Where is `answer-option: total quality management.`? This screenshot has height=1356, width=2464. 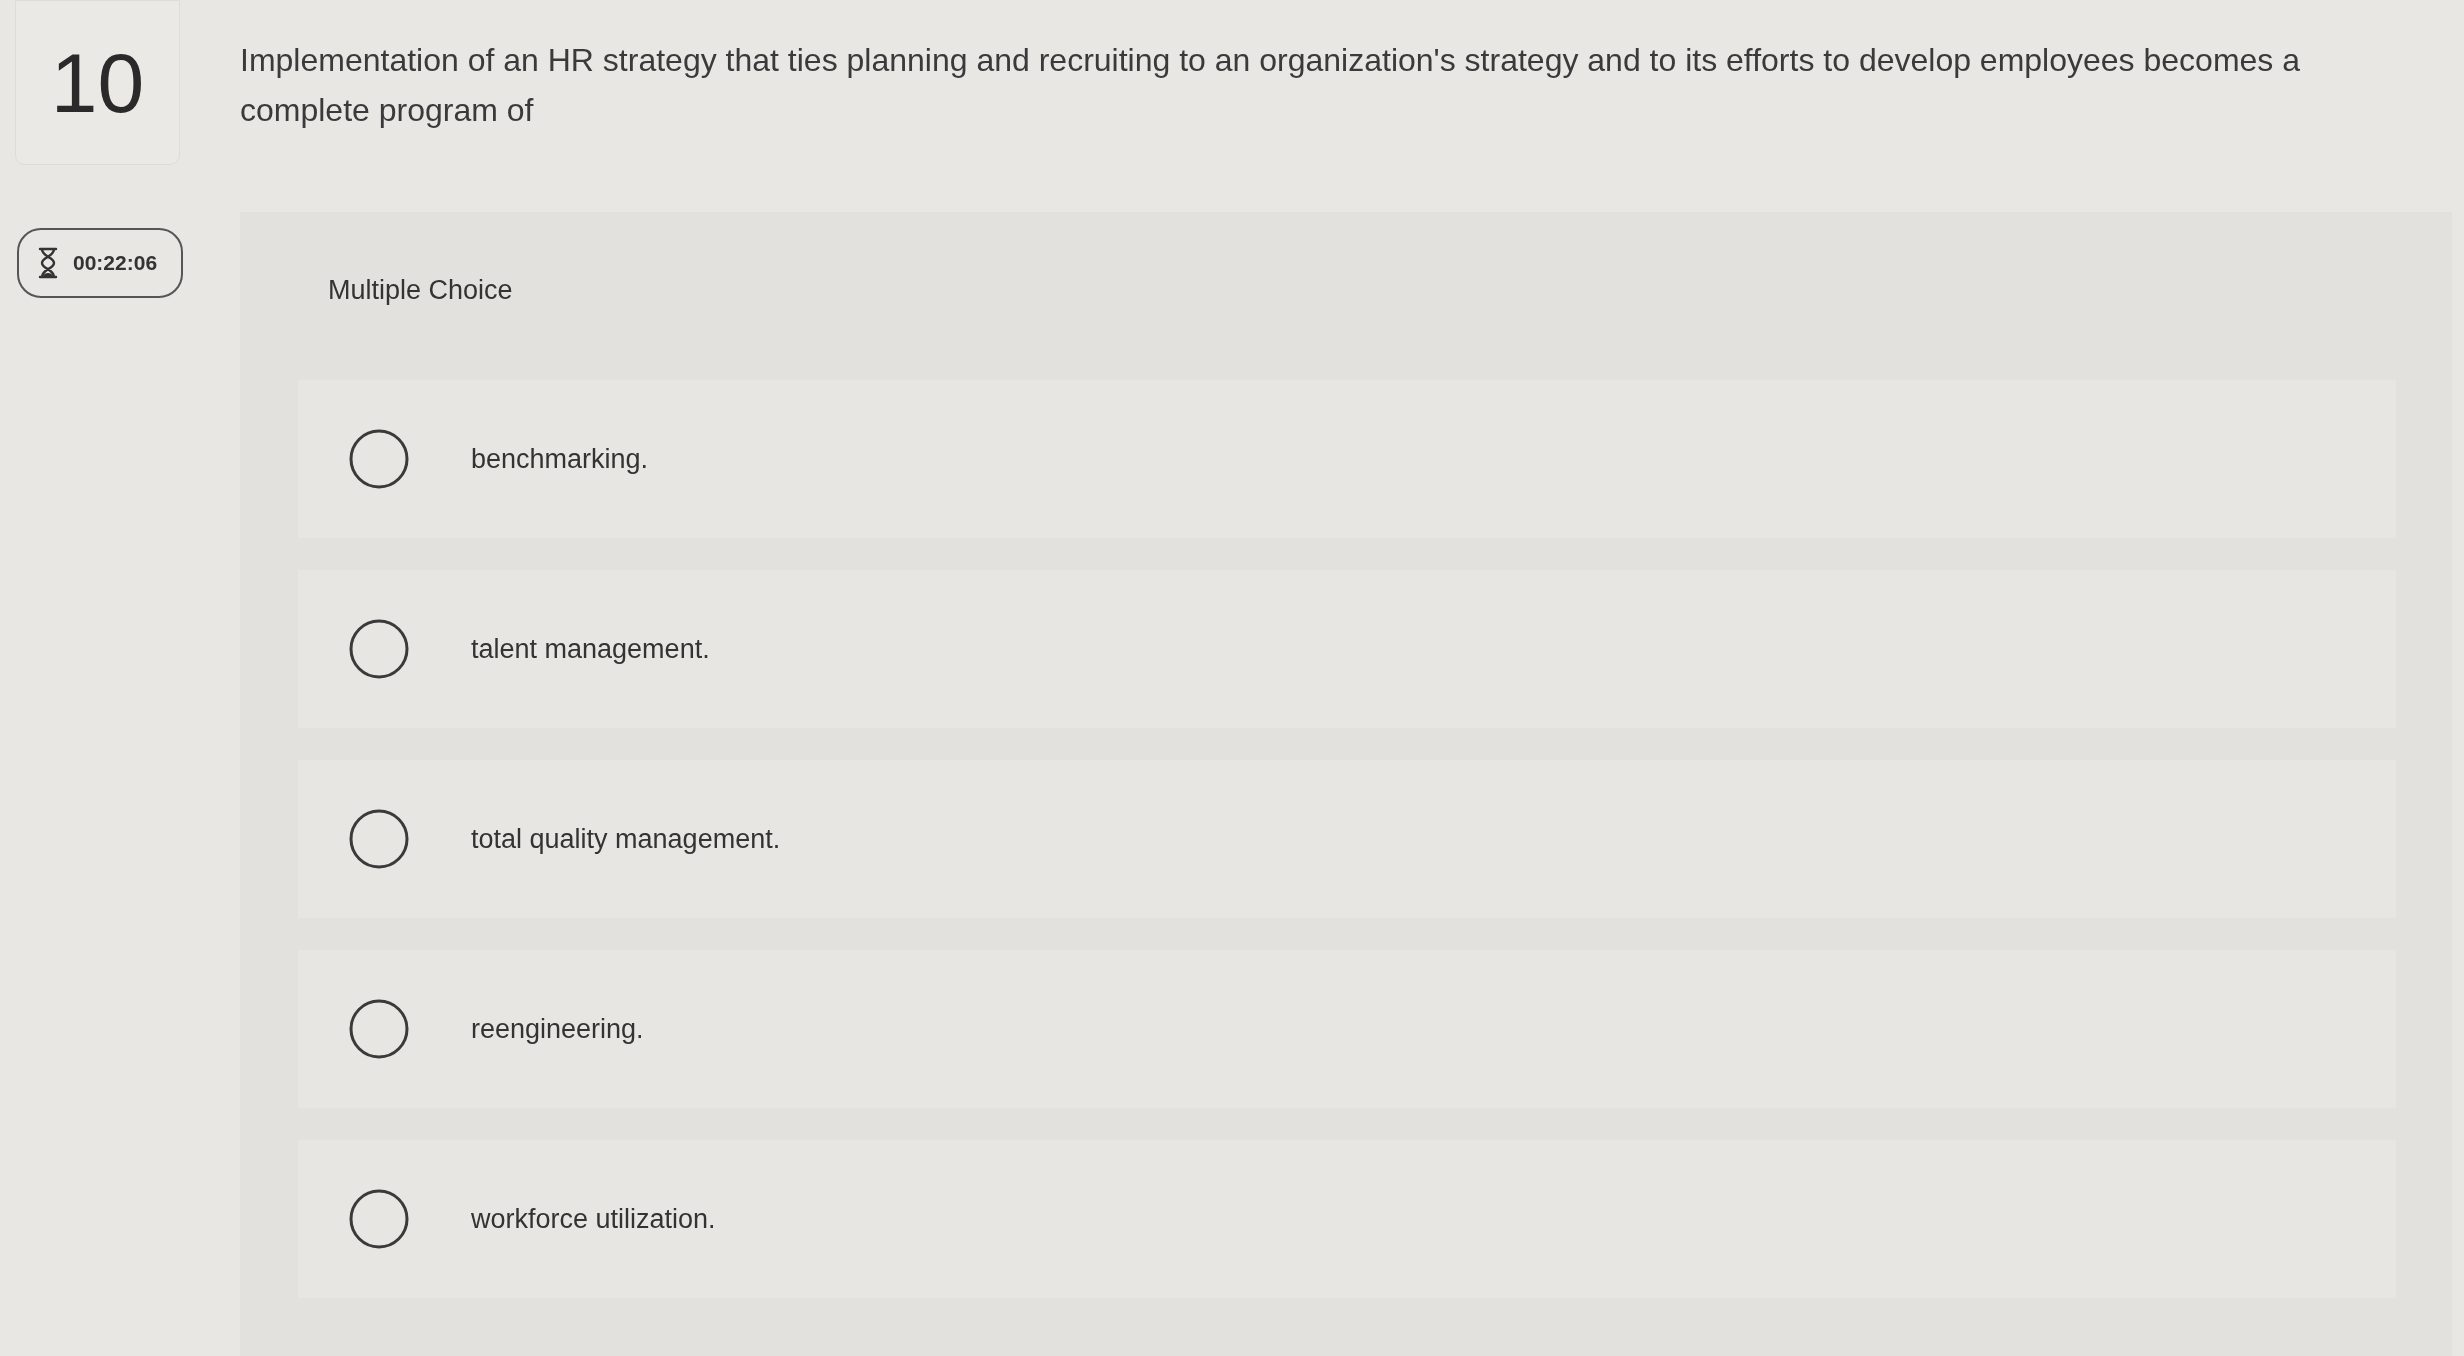
answer-option: total quality management. is located at coordinates (1347, 839).